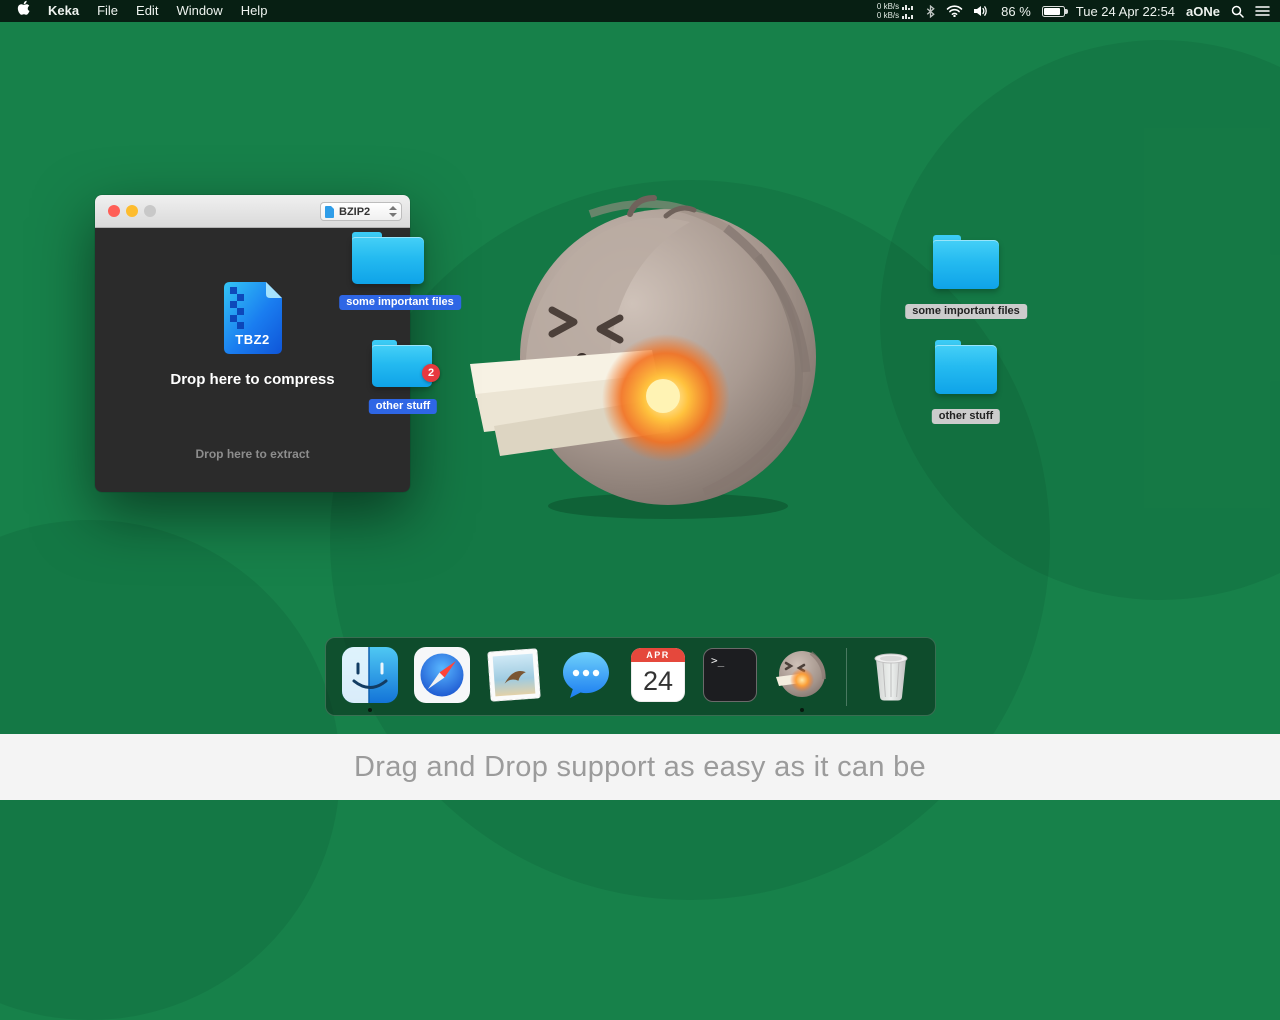  Describe the element at coordinates (954, 11) in the screenshot. I see `wifi-icon` at that location.